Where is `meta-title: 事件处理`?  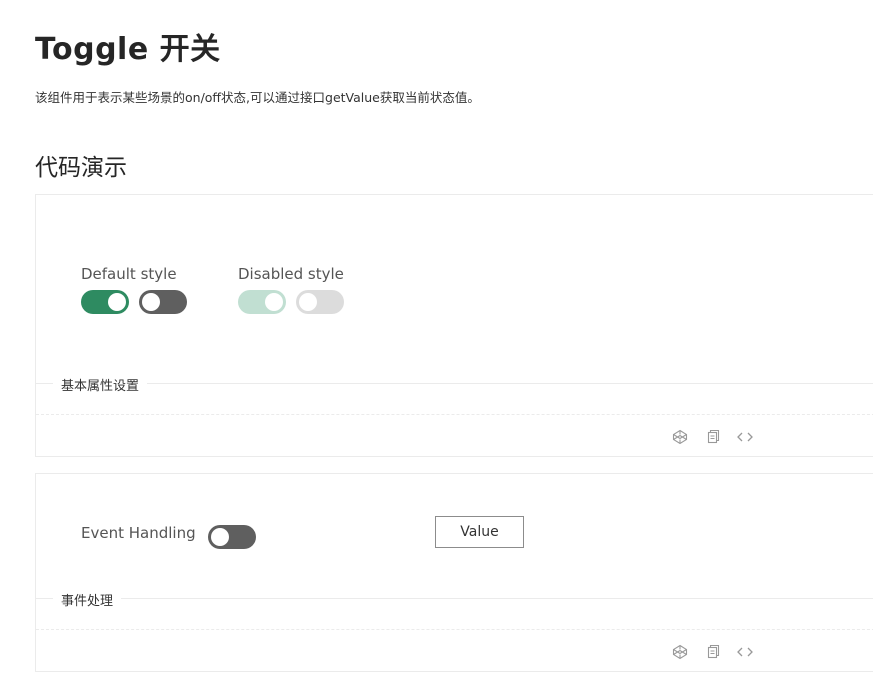
meta-title: 事件处理 is located at coordinates (87, 599).